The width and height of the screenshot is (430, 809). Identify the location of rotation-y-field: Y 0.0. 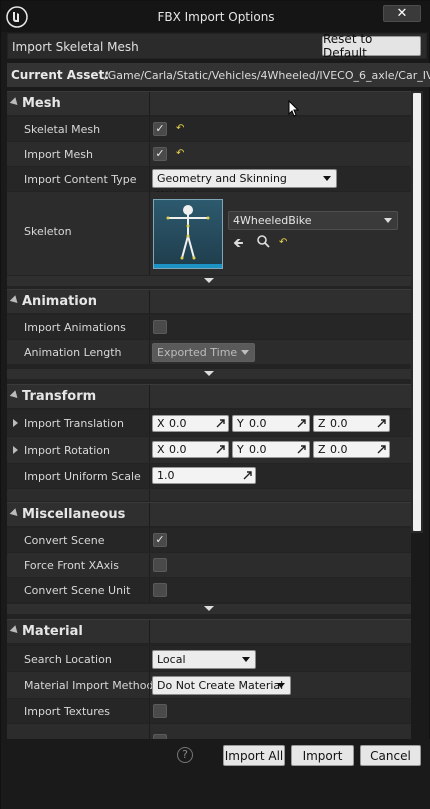
(271, 449).